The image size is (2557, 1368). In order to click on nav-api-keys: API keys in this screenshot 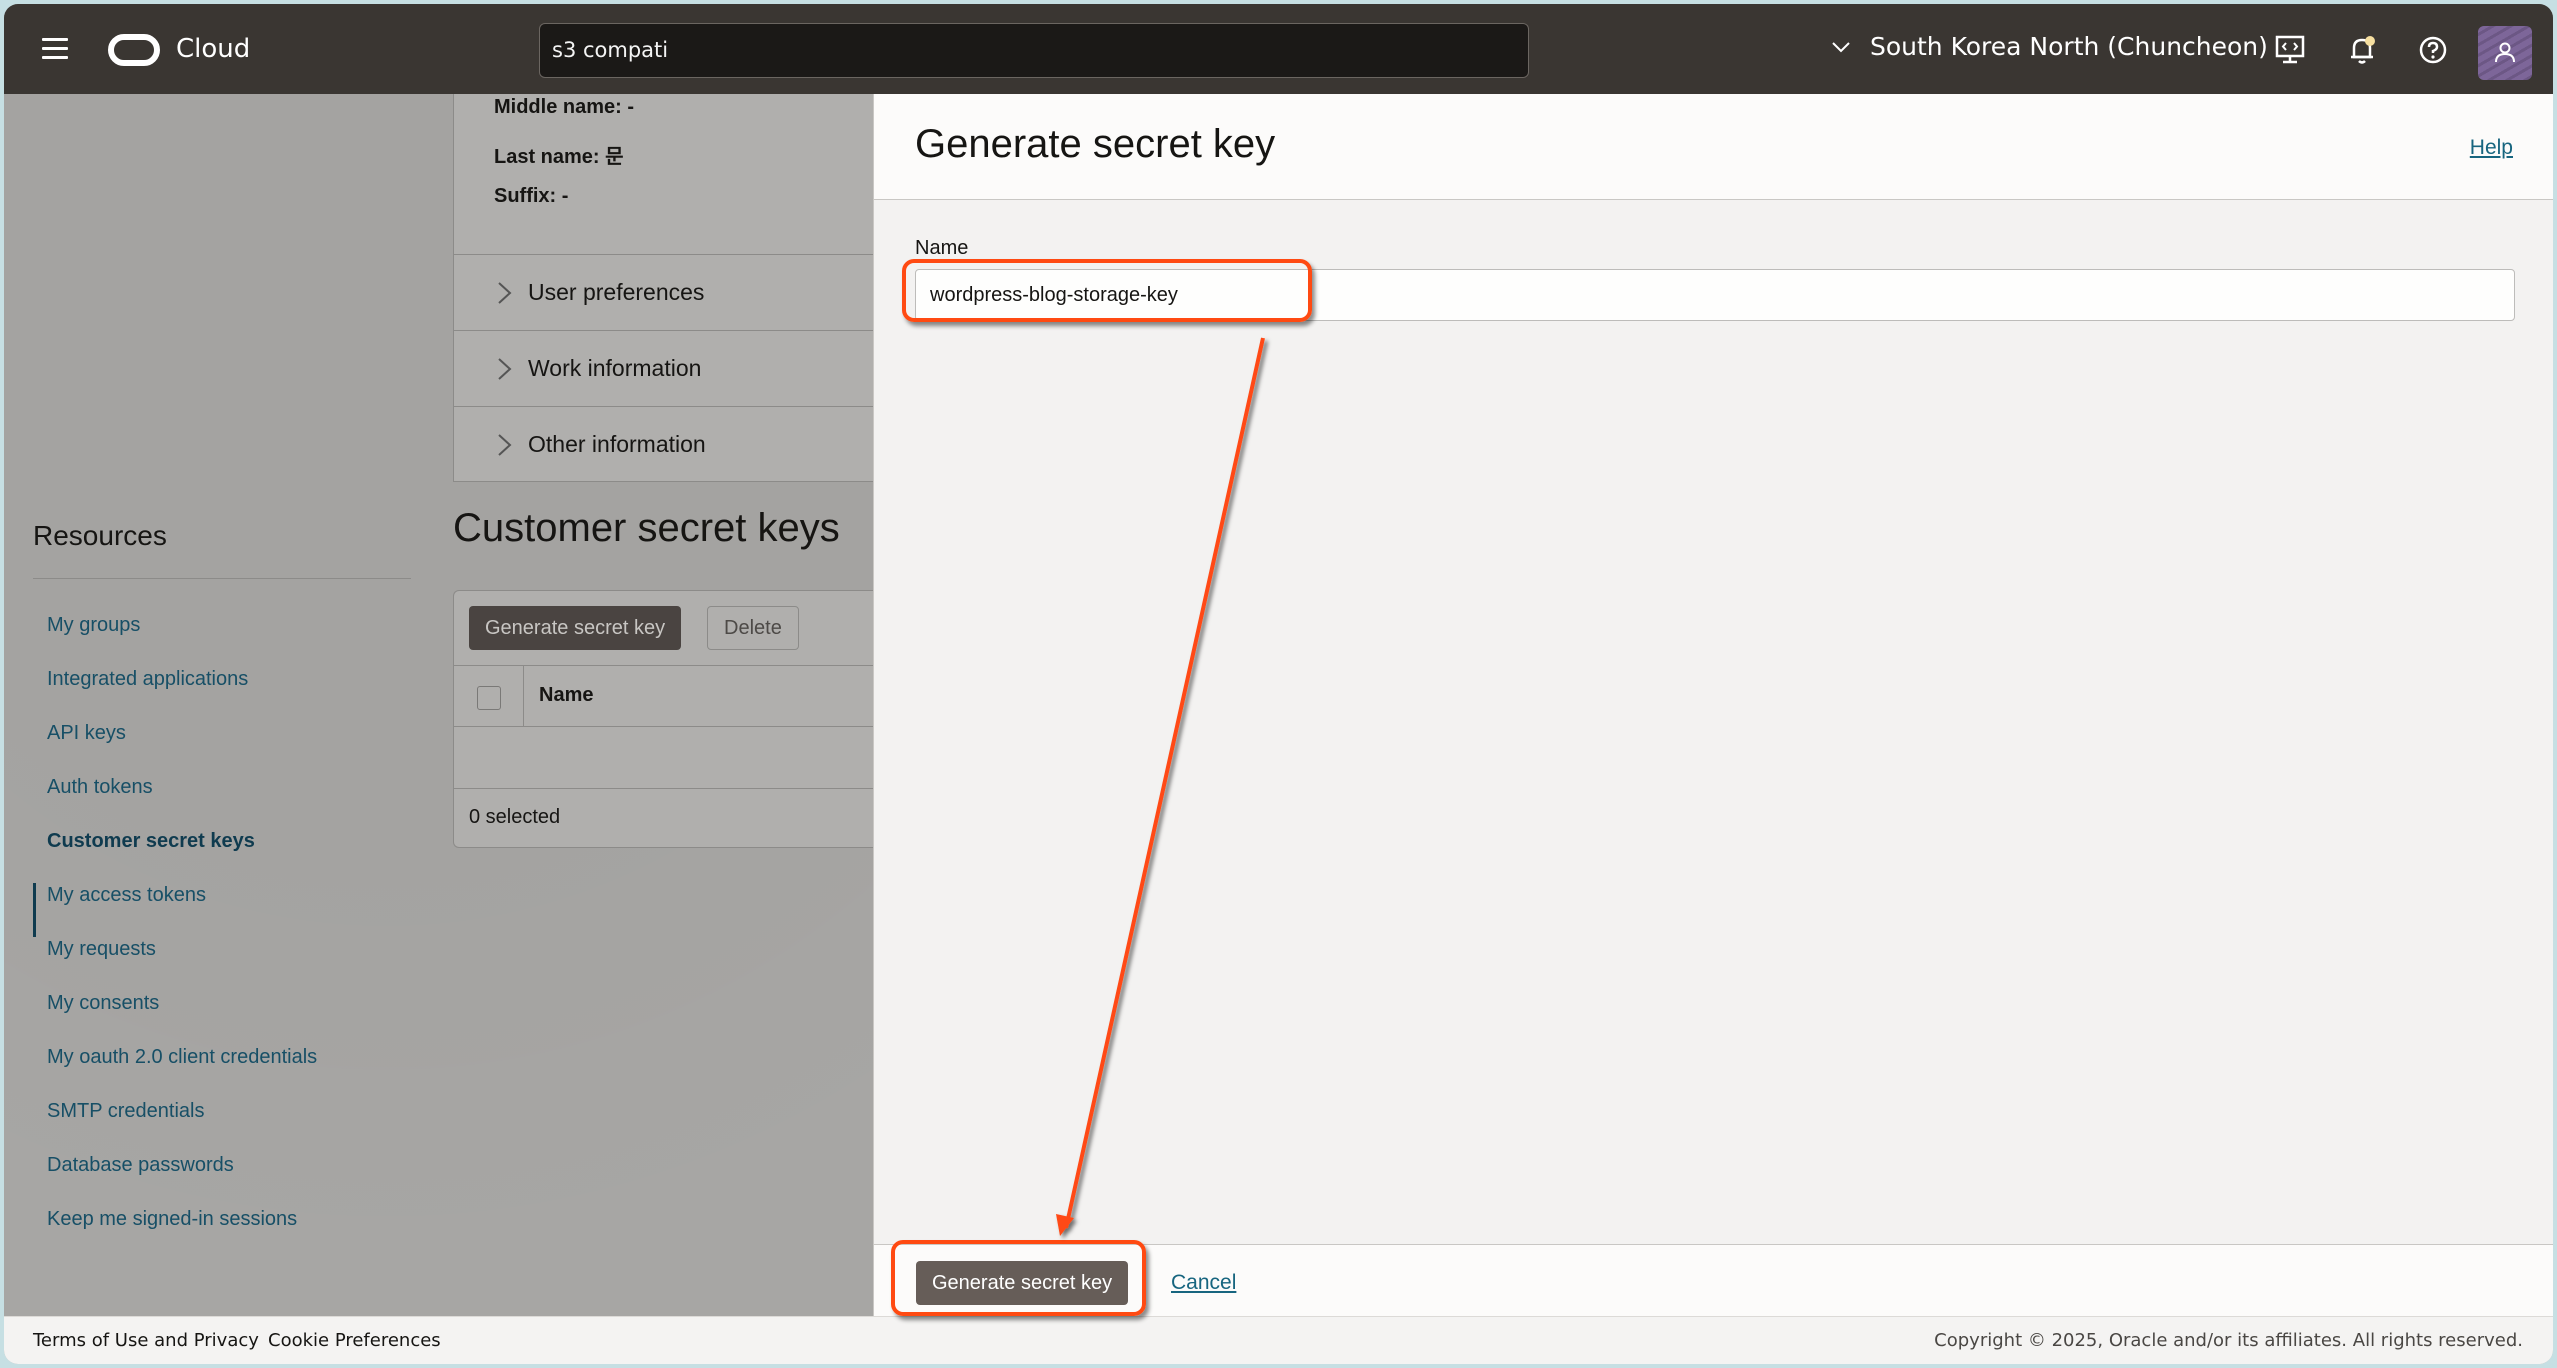, I will do `click(86, 733)`.